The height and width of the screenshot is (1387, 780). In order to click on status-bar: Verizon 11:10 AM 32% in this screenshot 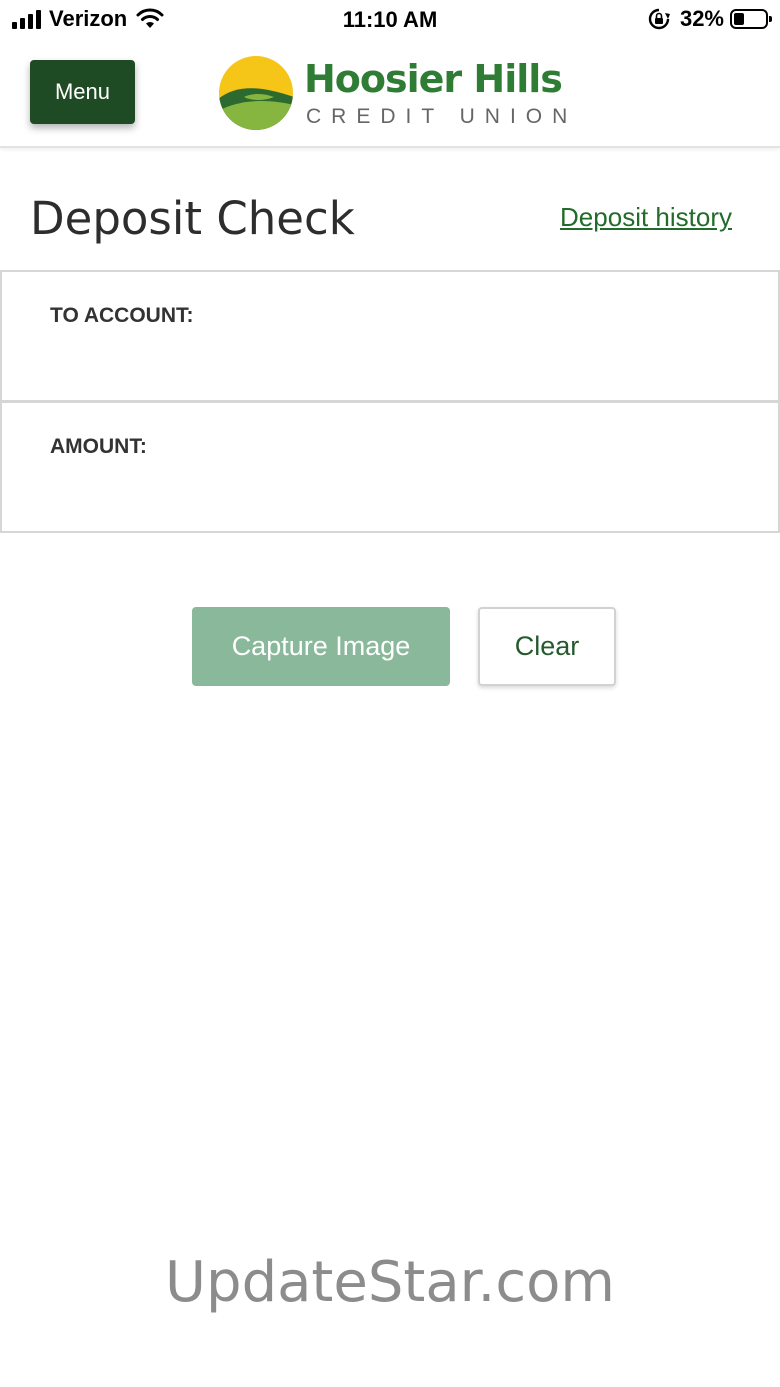, I will do `click(390, 20)`.